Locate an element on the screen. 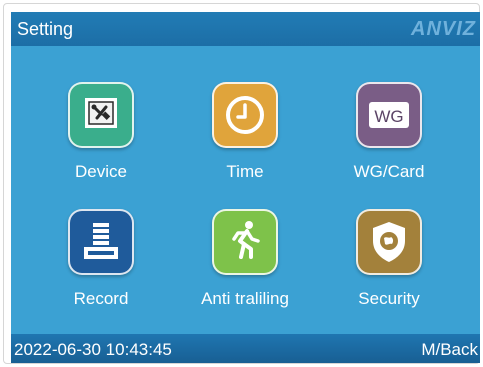 The height and width of the screenshot is (367, 483). back-button: M/Back is located at coordinates (449, 349).